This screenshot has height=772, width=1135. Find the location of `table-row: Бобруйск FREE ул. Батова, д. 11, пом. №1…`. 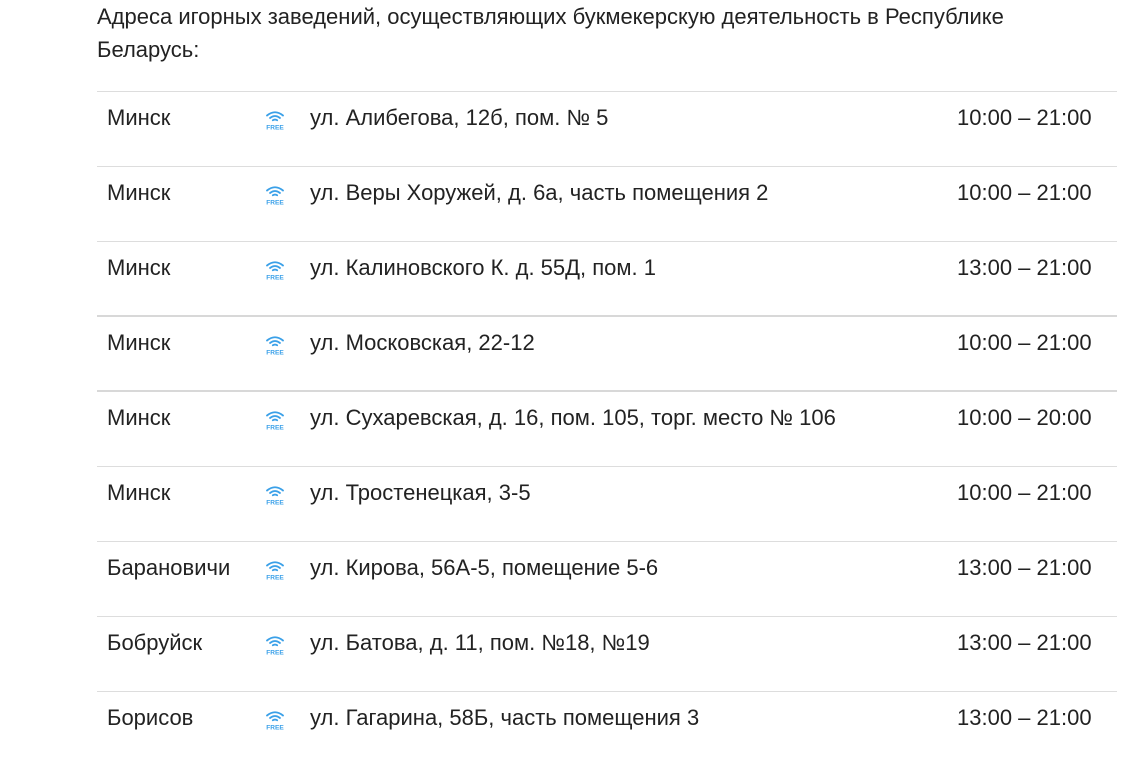

table-row: Бобруйск FREE ул. Батова, д. 11, пом. №1… is located at coordinates (607, 654).